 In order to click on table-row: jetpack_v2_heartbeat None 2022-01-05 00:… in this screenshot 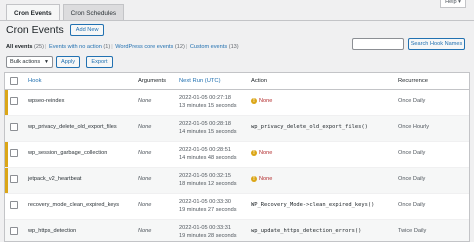, I will do `click(237, 181)`.